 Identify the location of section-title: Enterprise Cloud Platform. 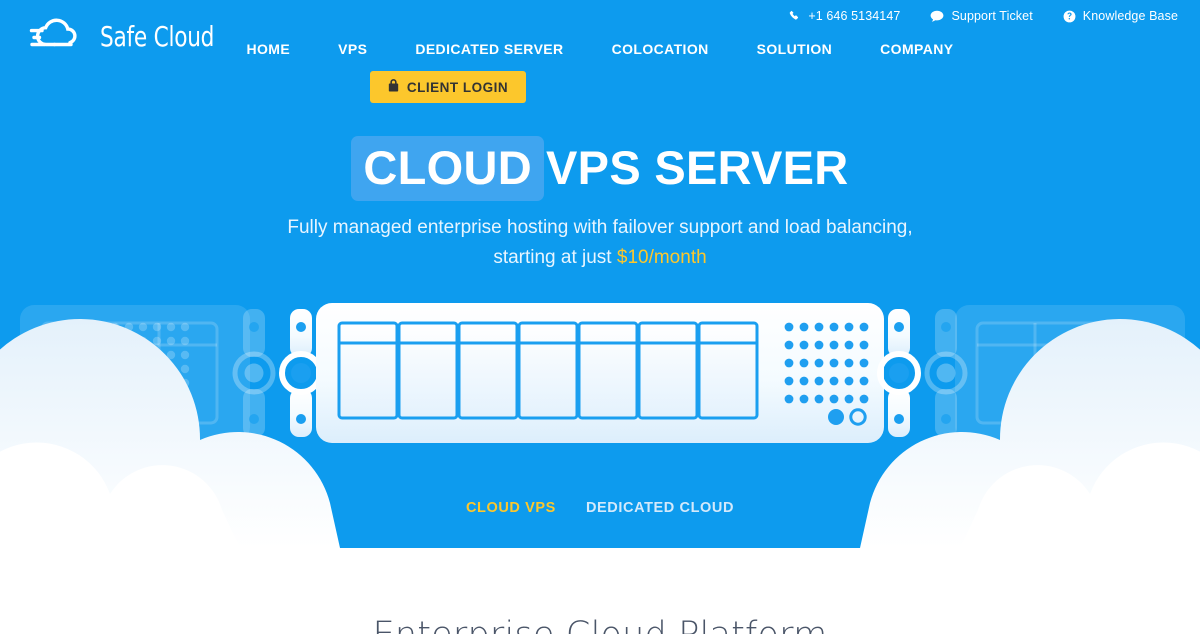
(600, 626).